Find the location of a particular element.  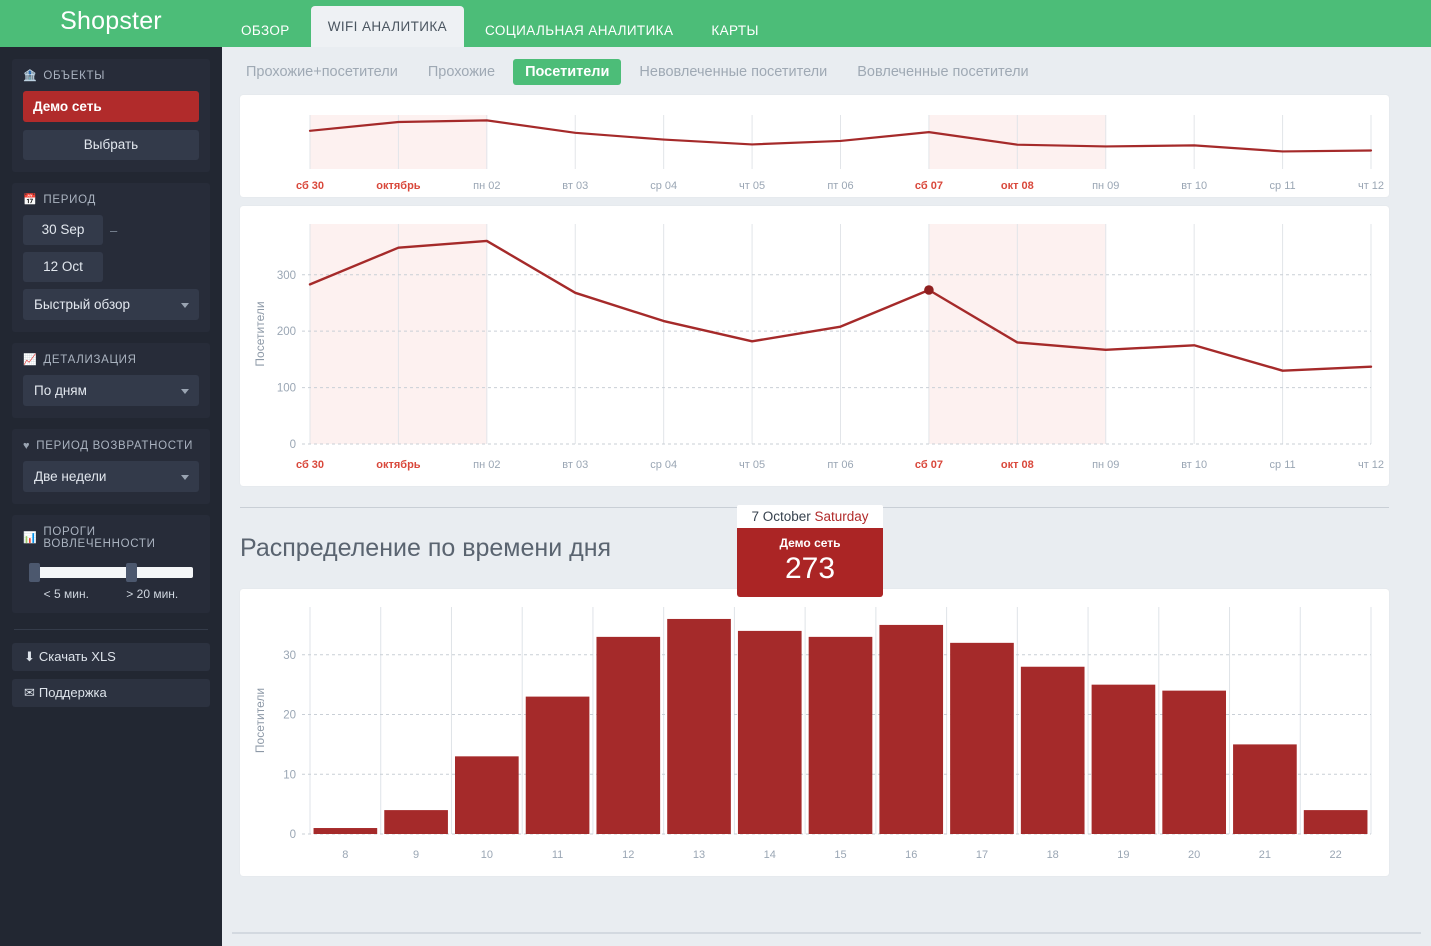

main-x-tick: вт 03 is located at coordinates (575, 465).